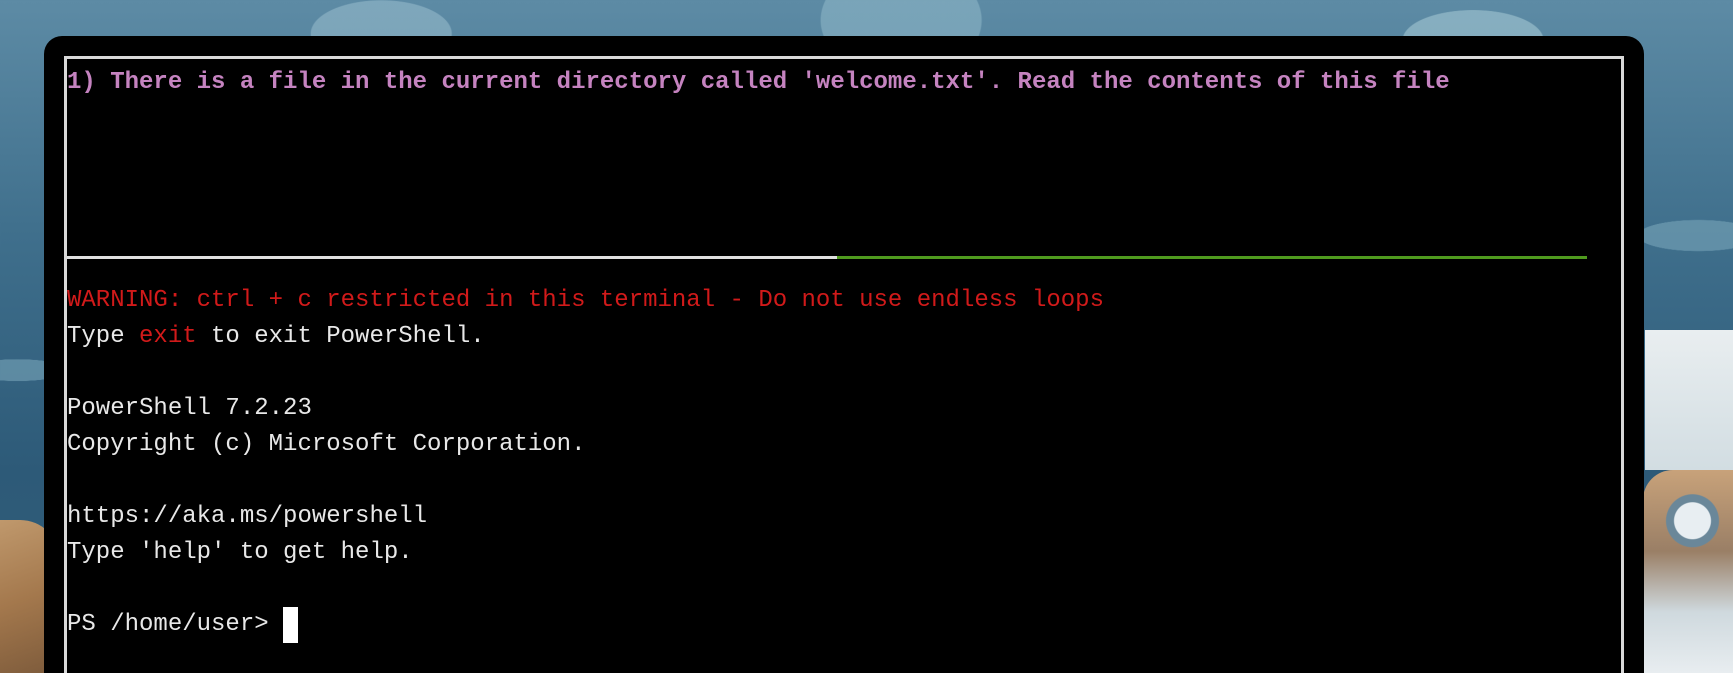 Image resolution: width=1733 pixels, height=673 pixels. I want to click on exit-hint-prefix: Type, so click(103, 336).